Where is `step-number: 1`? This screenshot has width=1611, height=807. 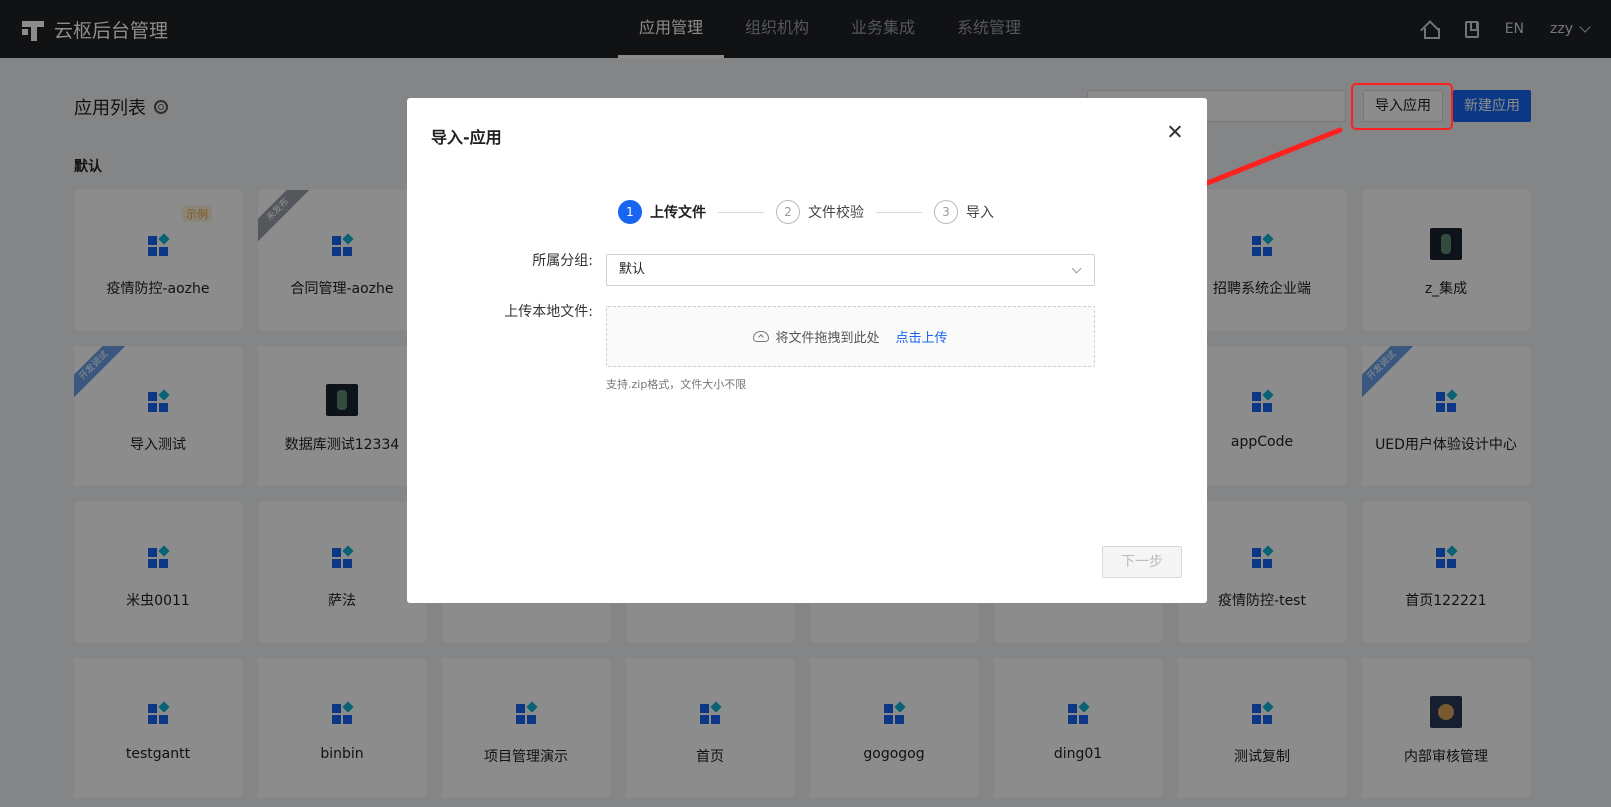 step-number: 1 is located at coordinates (630, 212).